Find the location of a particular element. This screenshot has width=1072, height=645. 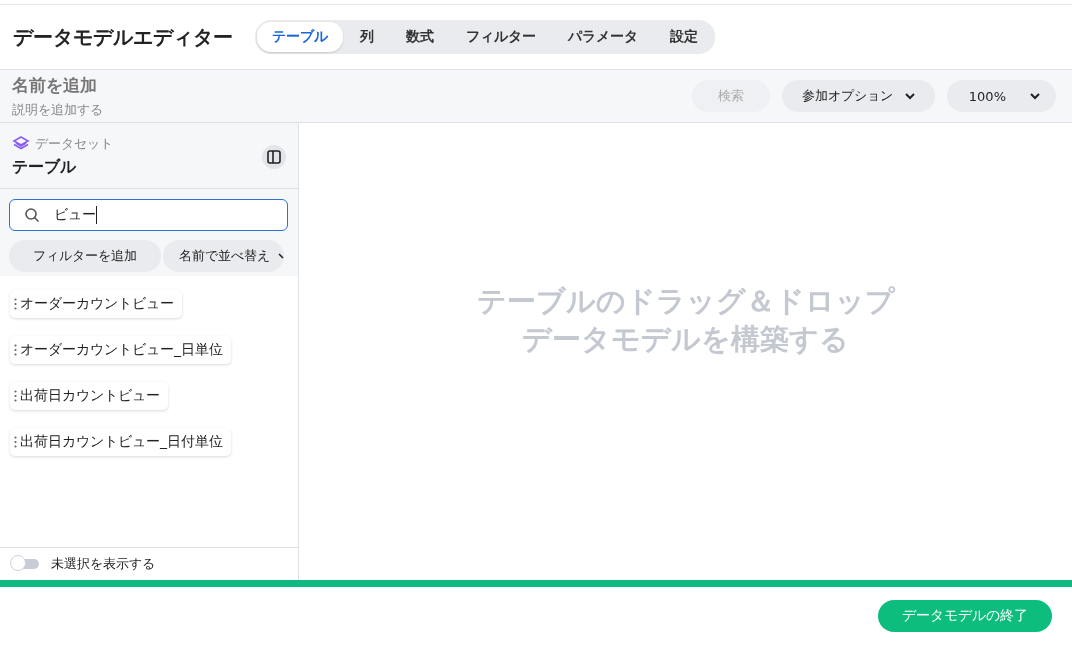

sidebar-title: テーブル is located at coordinates (44, 167).